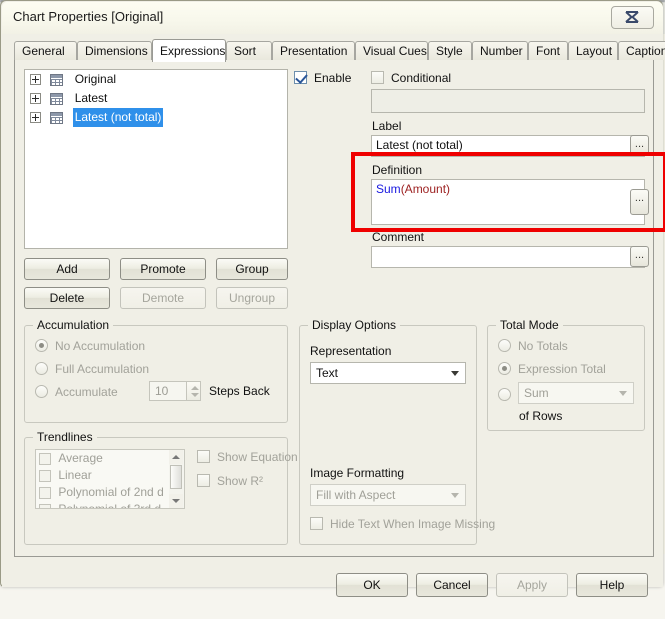  Describe the element at coordinates (65, 437) in the screenshot. I see `trendlines-group-title: Trendlines` at that location.